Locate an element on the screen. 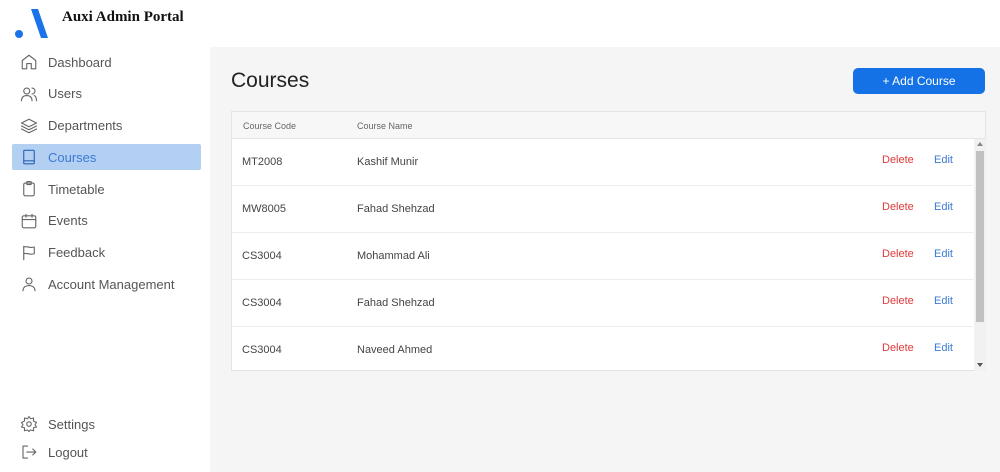  sidebar-item-timetable: Timetable is located at coordinates (106, 189).